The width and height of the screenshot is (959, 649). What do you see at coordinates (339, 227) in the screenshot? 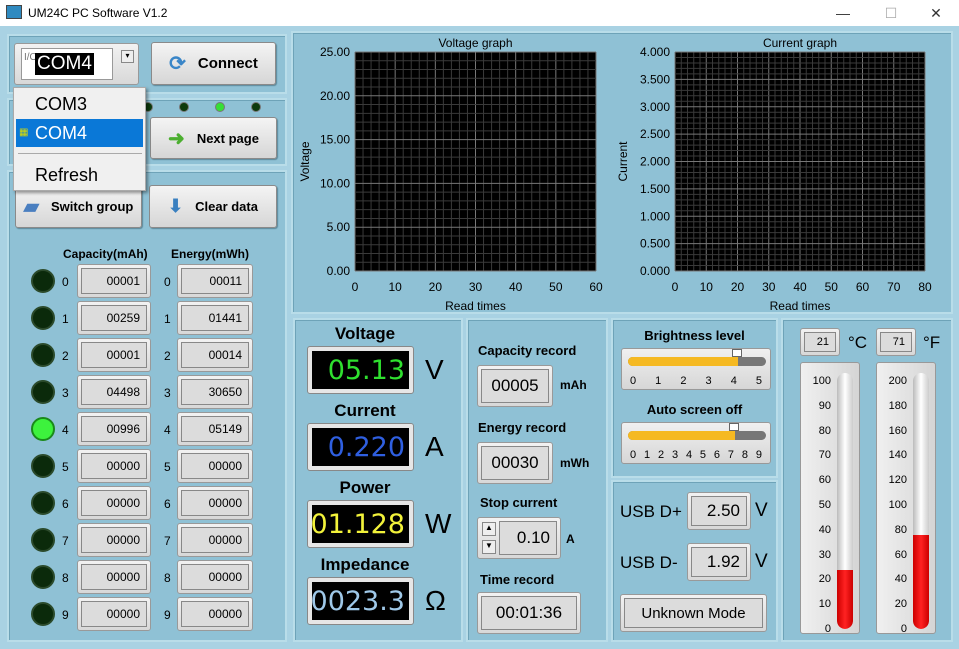
I see `y-tick-label: 5.00` at bounding box center [339, 227].